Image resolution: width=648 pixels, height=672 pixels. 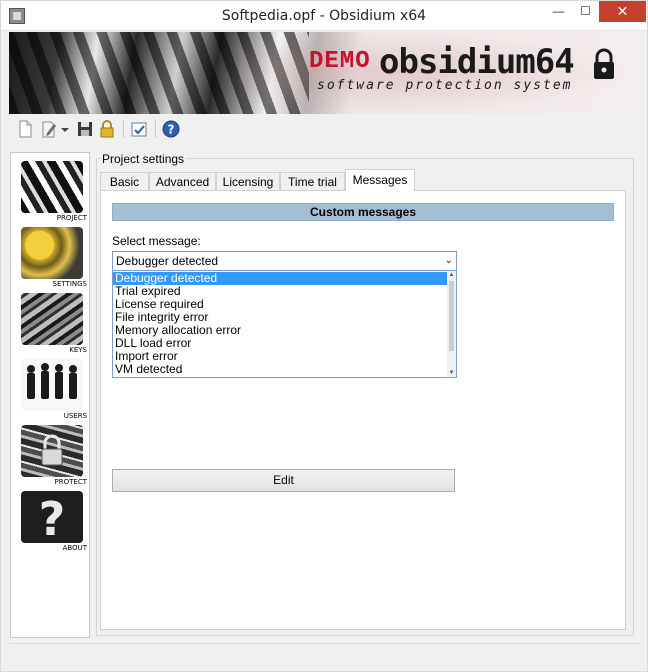 I want to click on help-icon: ?, so click(x=171, y=129).